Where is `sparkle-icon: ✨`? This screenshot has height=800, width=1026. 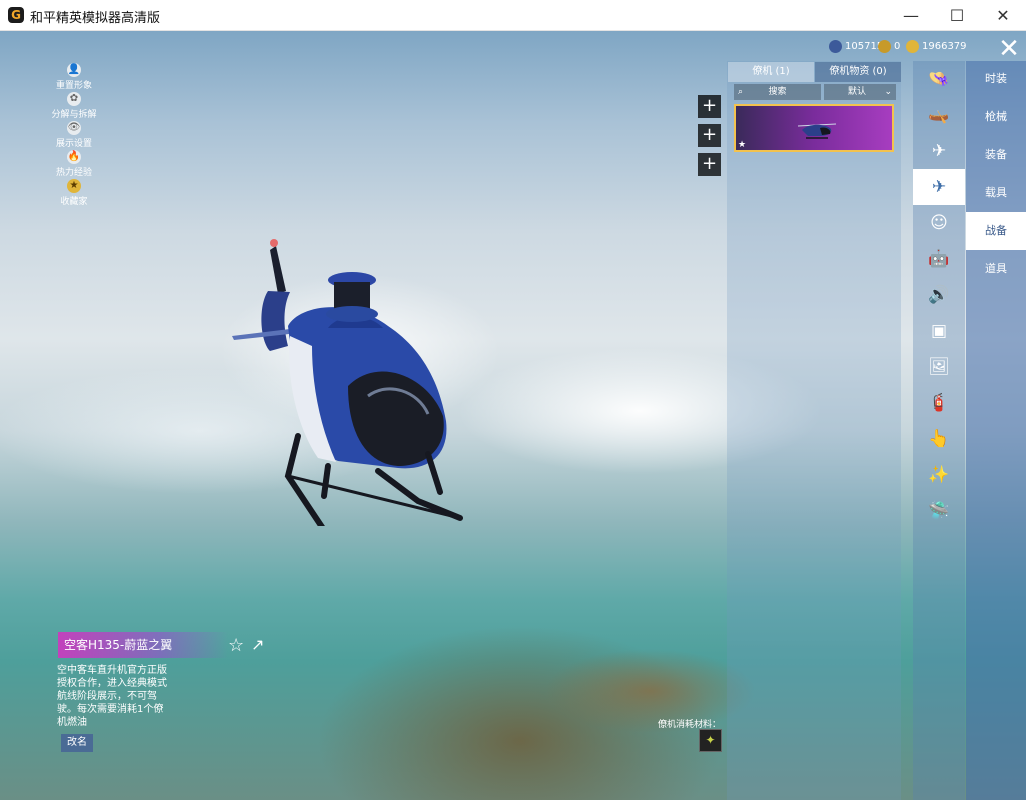 sparkle-icon: ✨ is located at coordinates (939, 475).